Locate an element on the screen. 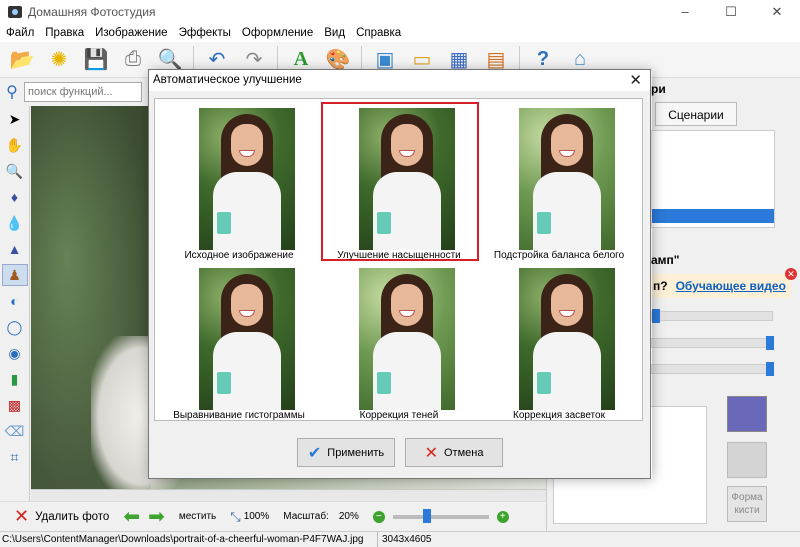 The height and width of the screenshot is (547, 800). menu-edit: Правка is located at coordinates (64, 33).